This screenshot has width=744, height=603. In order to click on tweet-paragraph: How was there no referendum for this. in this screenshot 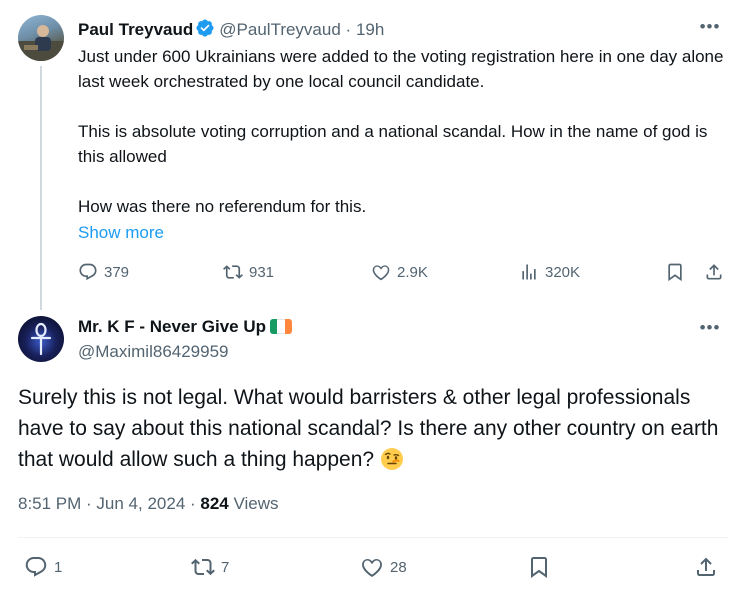, I will do `click(222, 206)`.